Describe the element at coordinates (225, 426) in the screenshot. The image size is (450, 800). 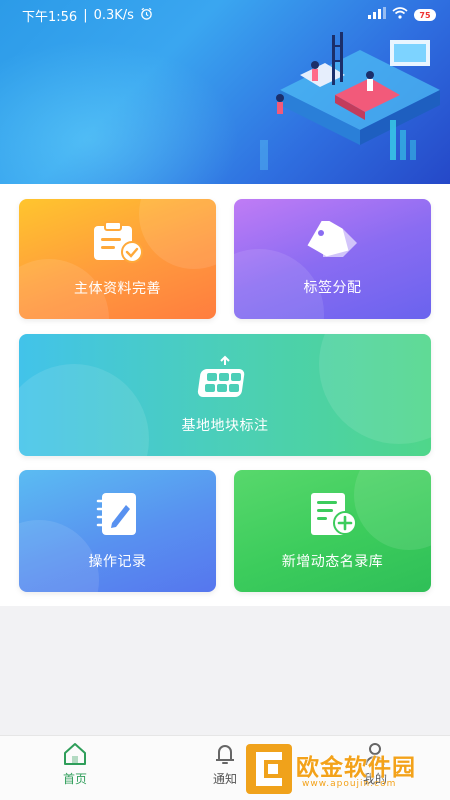
I see `card-label: 基地地块标注` at that location.